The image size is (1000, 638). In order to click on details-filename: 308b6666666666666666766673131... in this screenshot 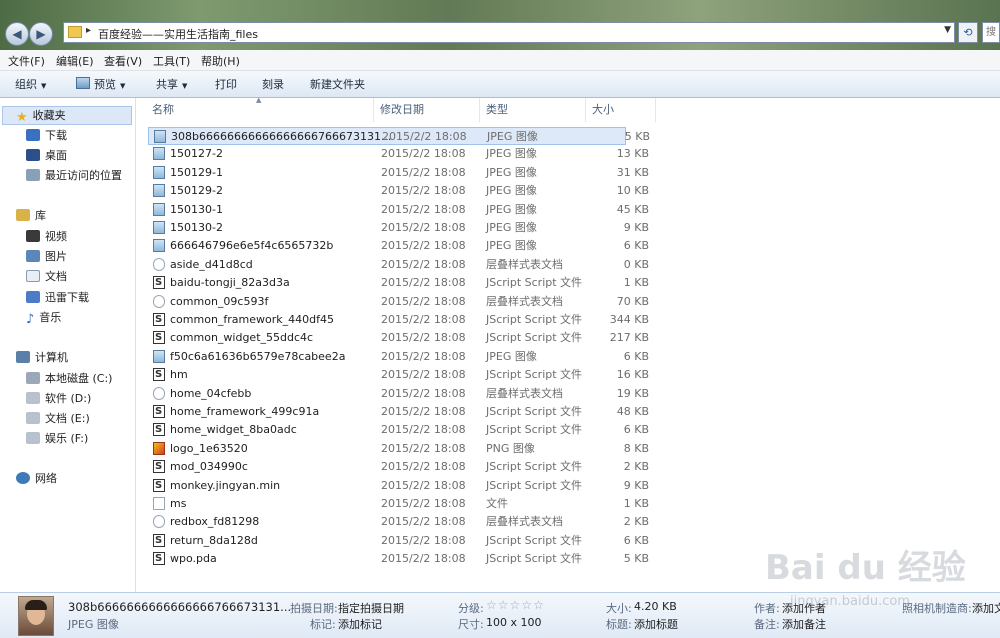, I will do `click(180, 607)`.